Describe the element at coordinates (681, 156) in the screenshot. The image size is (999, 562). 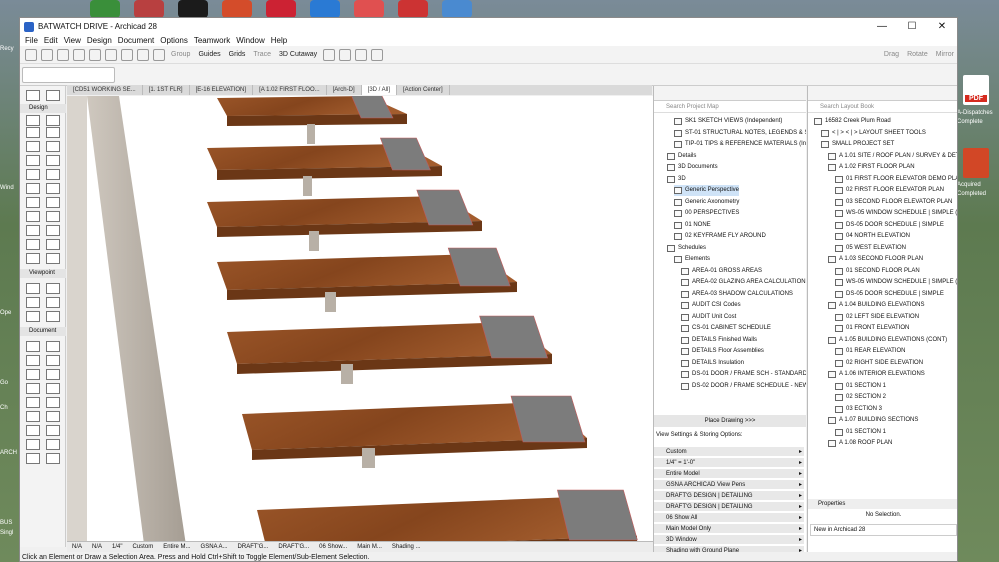
I see `tree-item: Details` at that location.